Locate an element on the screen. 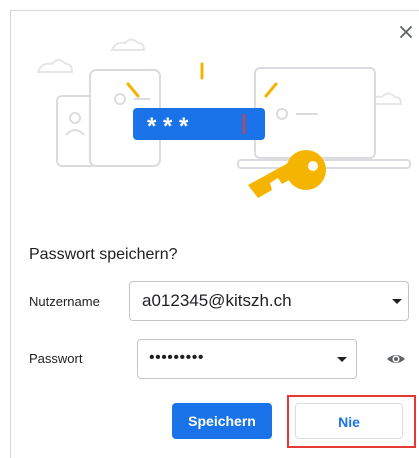  never-button: Nie is located at coordinates (349, 421).